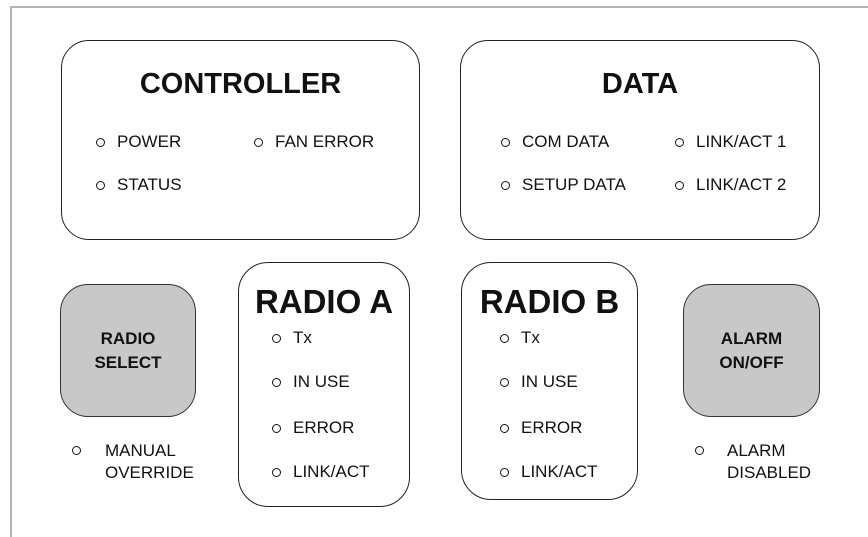 The image size is (868, 537). What do you see at coordinates (756, 450) in the screenshot?
I see `alarm-disabled-label-line1: ALARM` at bounding box center [756, 450].